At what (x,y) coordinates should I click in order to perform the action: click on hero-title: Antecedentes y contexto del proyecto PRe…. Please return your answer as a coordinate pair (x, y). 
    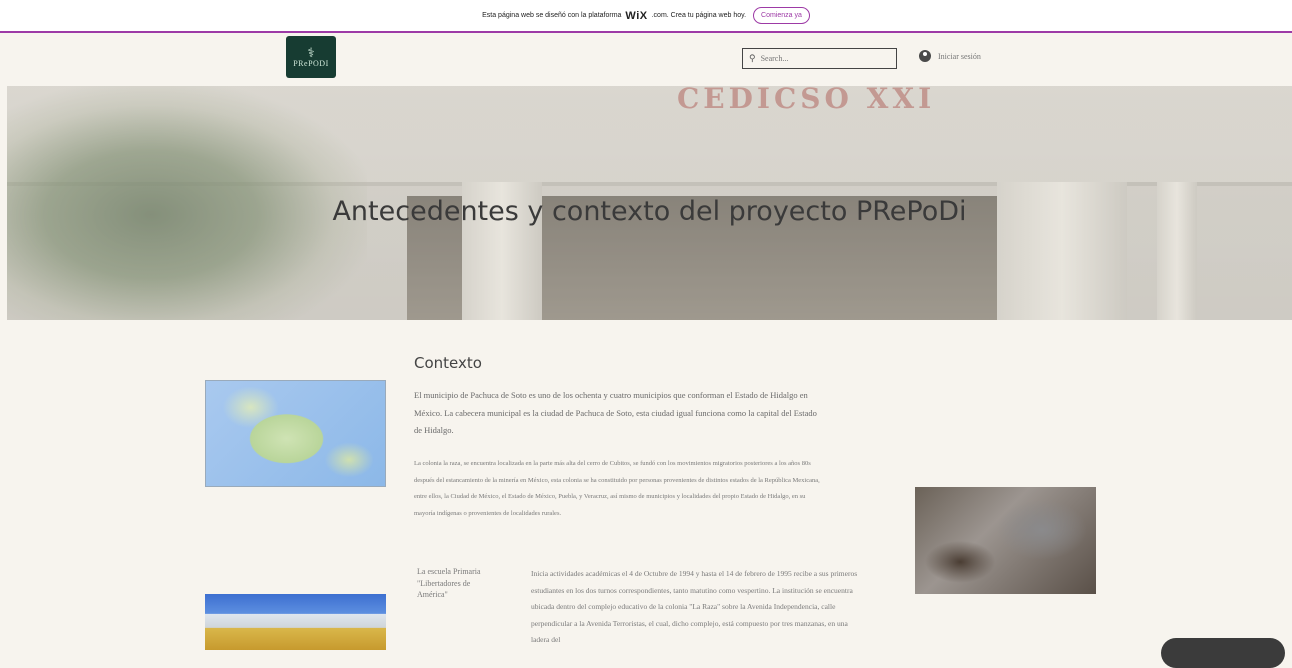
    Looking at the image, I should click on (649, 211).